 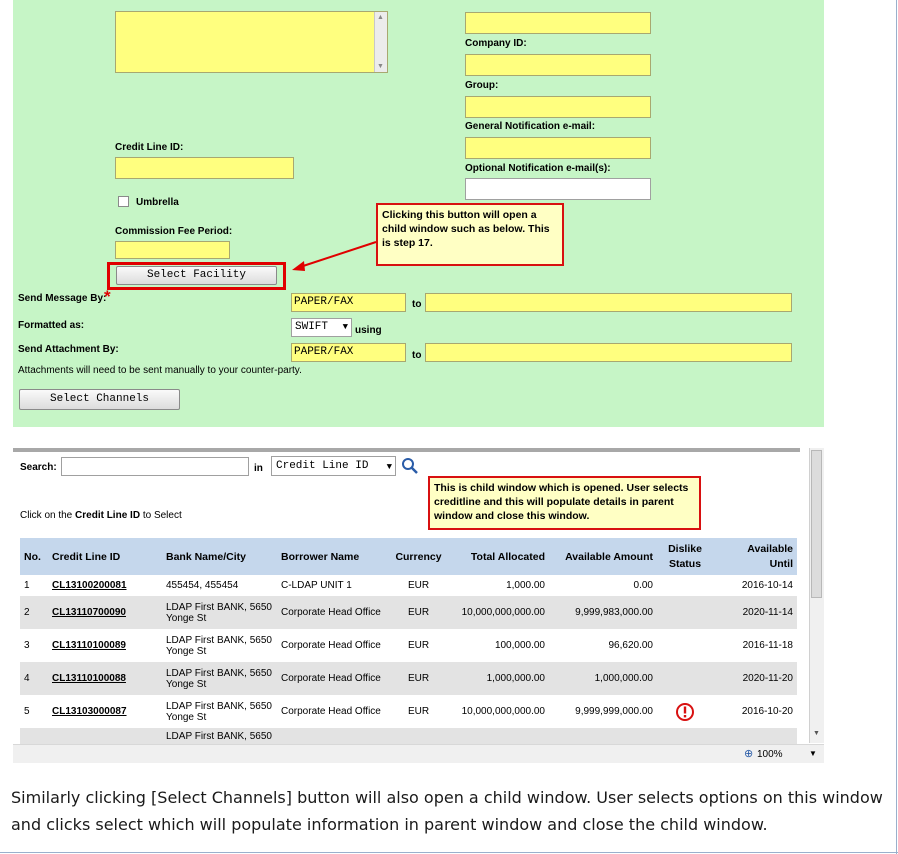 I want to click on cell-until: 2020-11-20, so click(x=755, y=678).